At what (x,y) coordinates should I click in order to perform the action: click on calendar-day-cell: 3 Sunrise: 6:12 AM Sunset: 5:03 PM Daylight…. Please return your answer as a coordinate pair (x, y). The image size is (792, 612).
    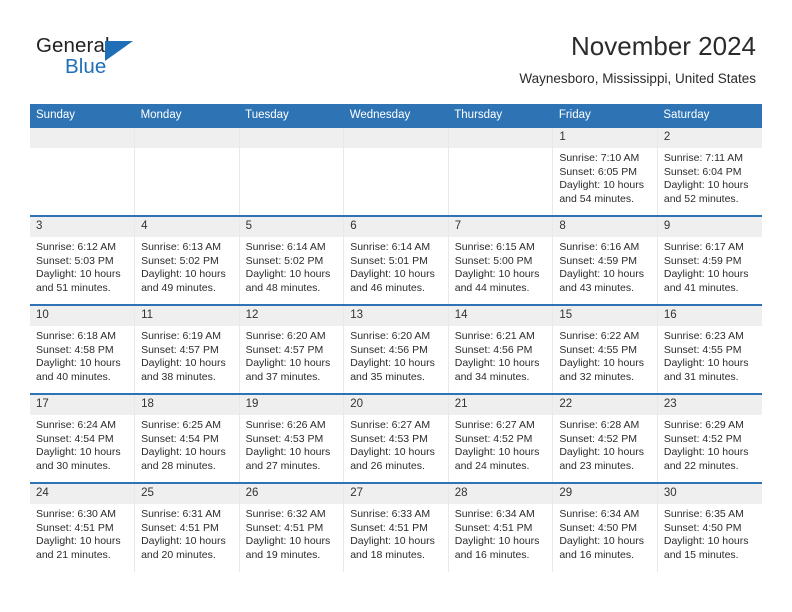
    Looking at the image, I should click on (83, 260).